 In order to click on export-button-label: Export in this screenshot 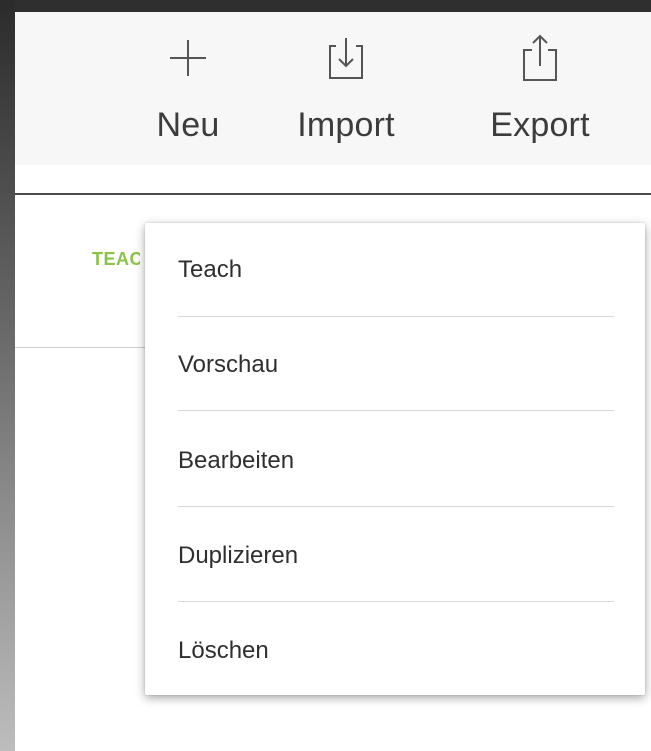, I will do `click(540, 125)`.